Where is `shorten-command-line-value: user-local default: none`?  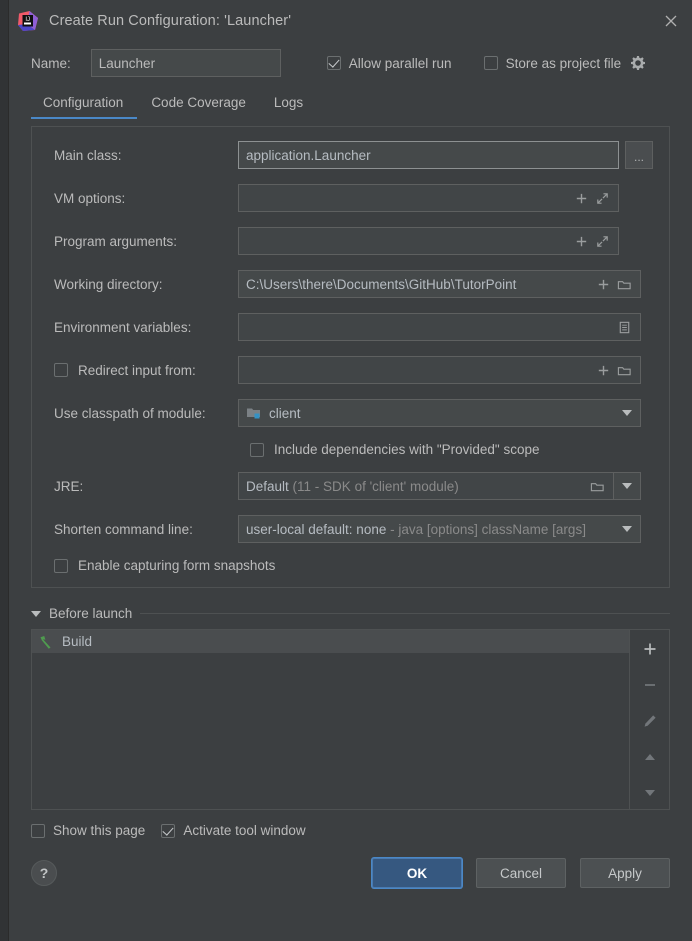
shorten-command-line-value: user-local default: none is located at coordinates (316, 529).